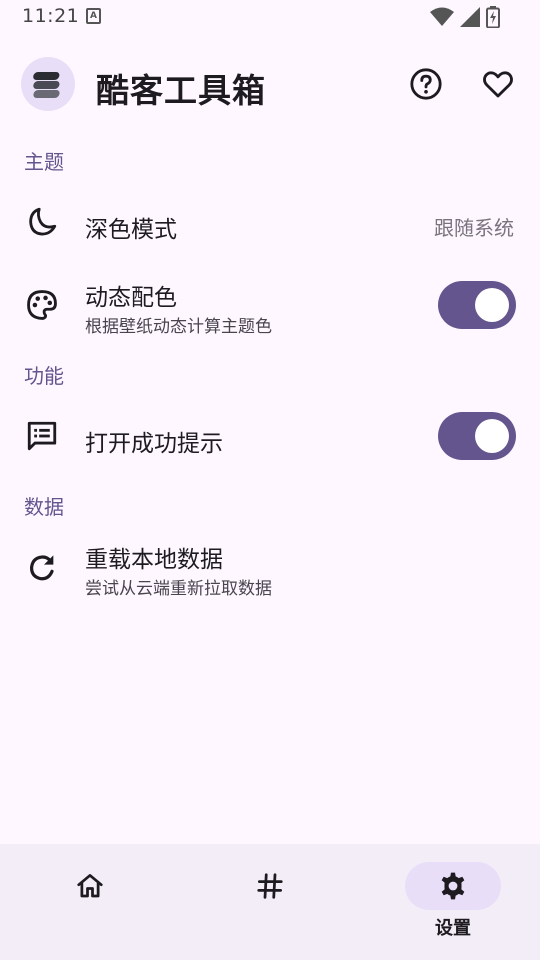  I want to click on a-icon: A, so click(93, 16).